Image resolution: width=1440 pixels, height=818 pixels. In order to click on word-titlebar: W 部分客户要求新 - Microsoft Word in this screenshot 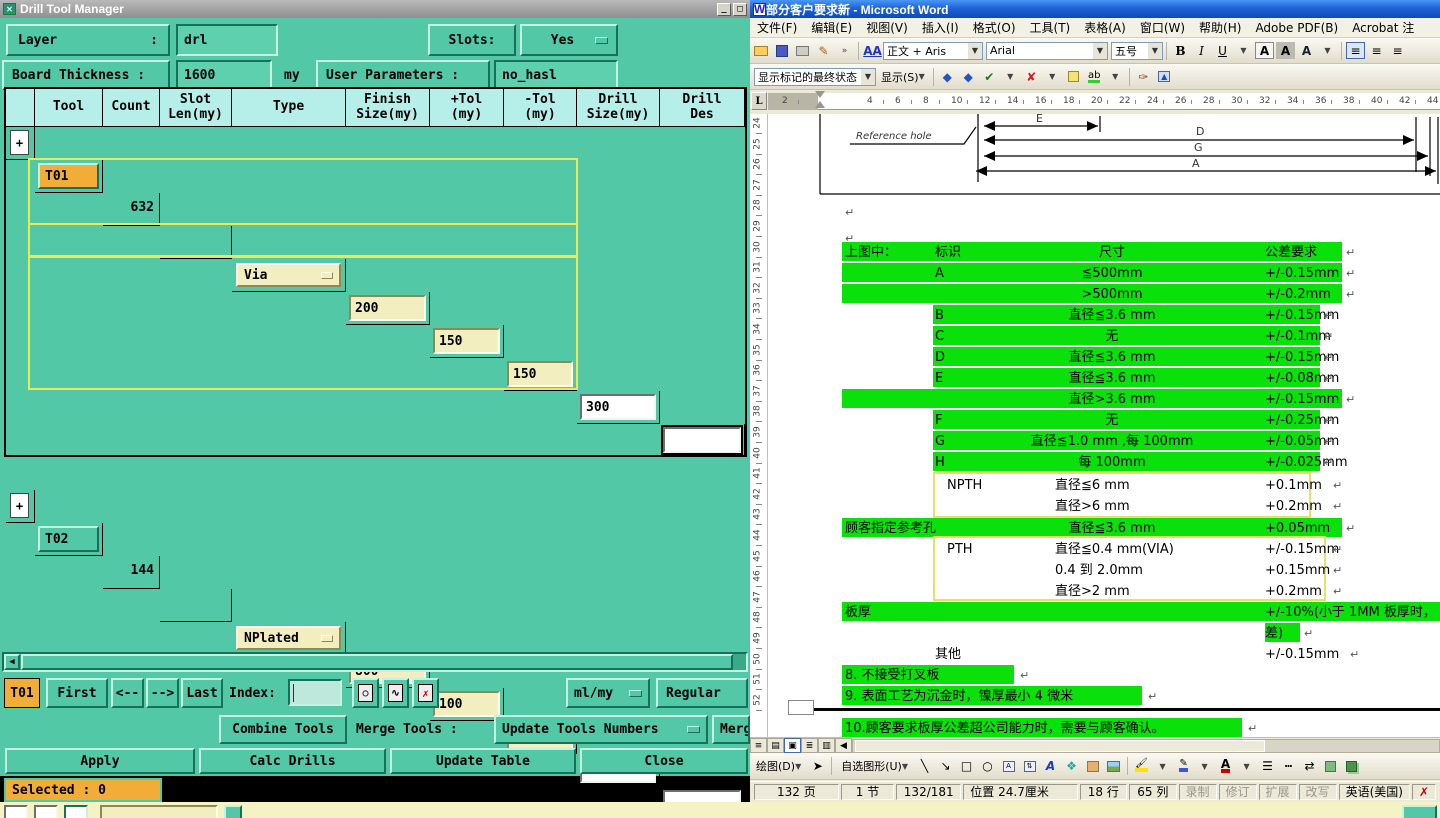, I will do `click(1095, 9)`.